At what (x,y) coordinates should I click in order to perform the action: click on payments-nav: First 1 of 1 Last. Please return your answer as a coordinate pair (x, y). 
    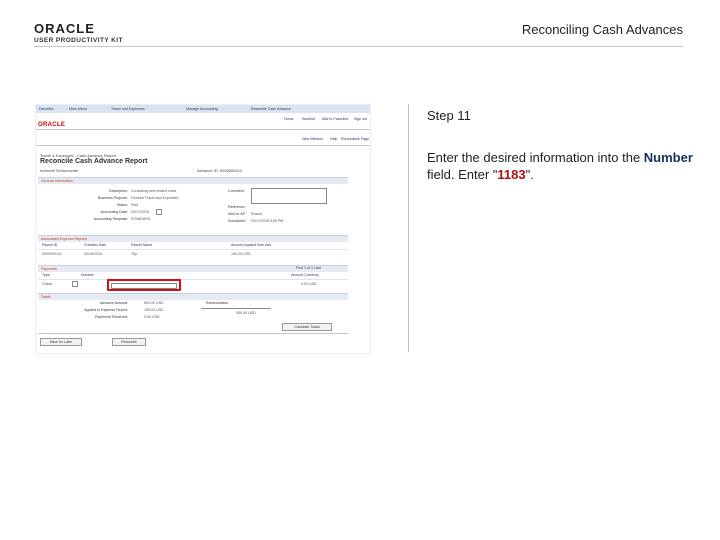
    Looking at the image, I should click on (308, 268).